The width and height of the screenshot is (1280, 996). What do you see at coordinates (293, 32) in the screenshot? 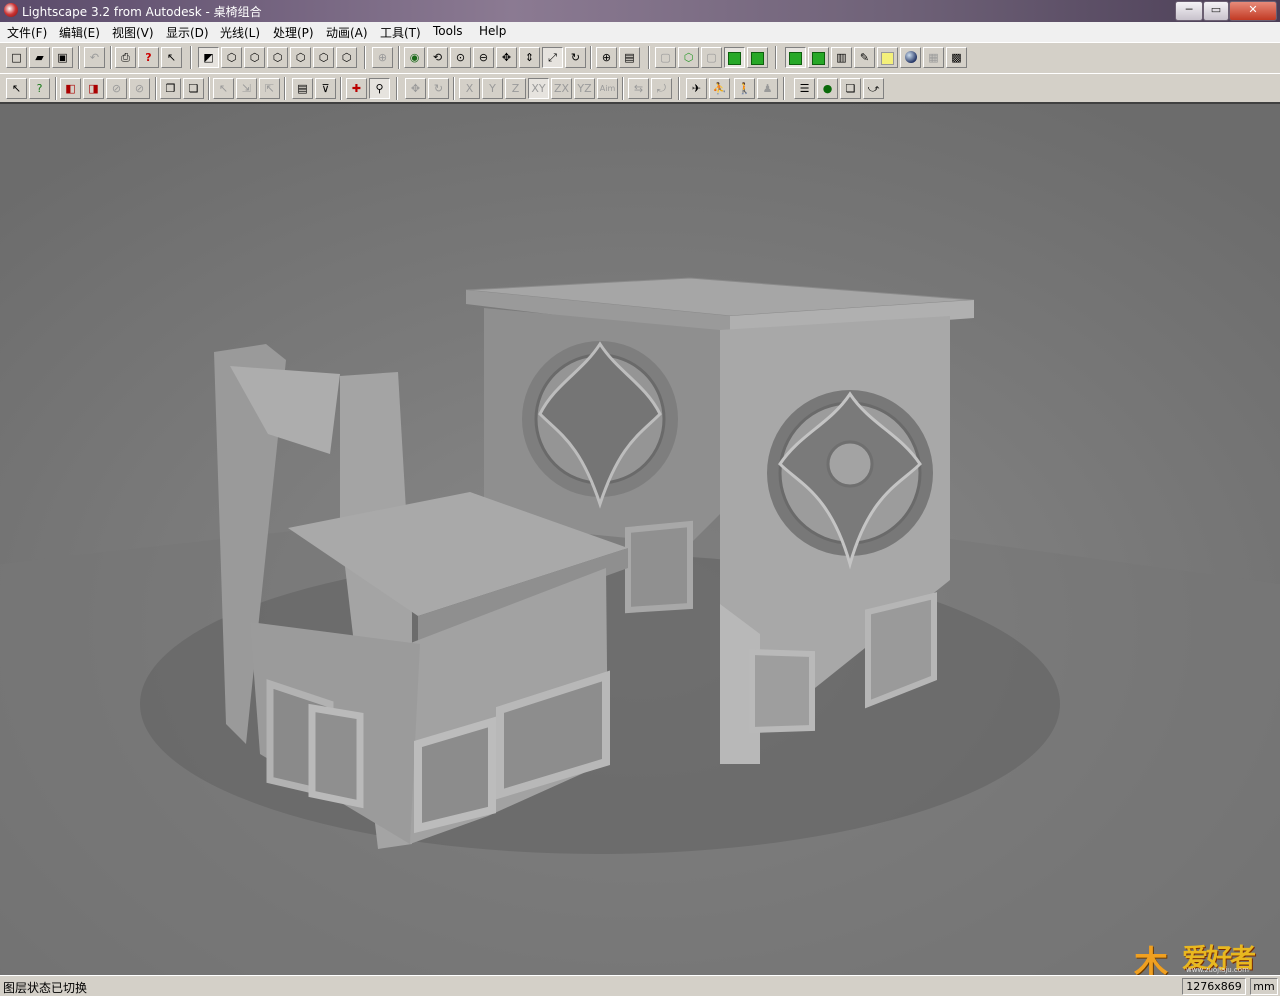
I see `menu-process: 处理(P)` at bounding box center [293, 32].